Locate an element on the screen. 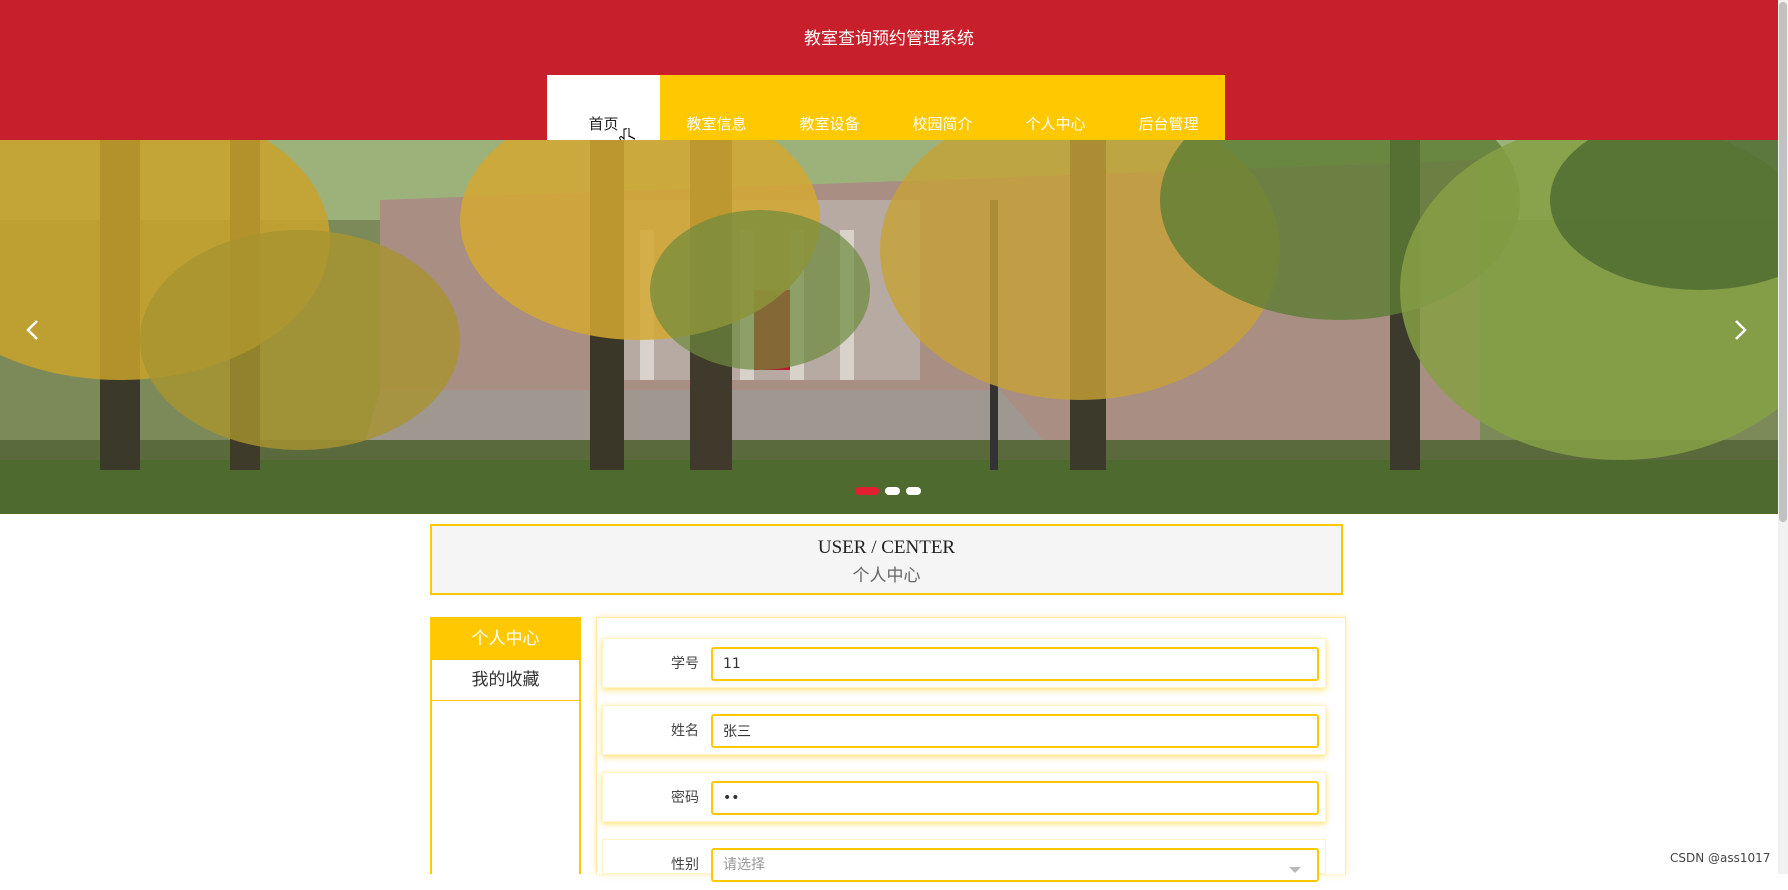 The image size is (1788, 890). main-nav: 首页 教室信息 教室设备 校园简介 个人中心 后台管理 is located at coordinates (886, 107).